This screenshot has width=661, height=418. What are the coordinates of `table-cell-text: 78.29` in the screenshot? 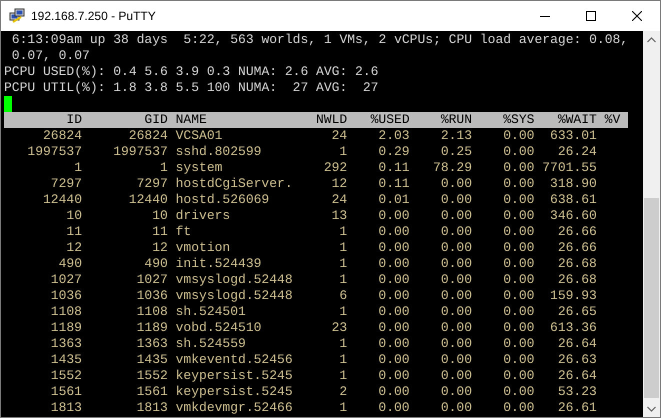 It's located at (452, 168).